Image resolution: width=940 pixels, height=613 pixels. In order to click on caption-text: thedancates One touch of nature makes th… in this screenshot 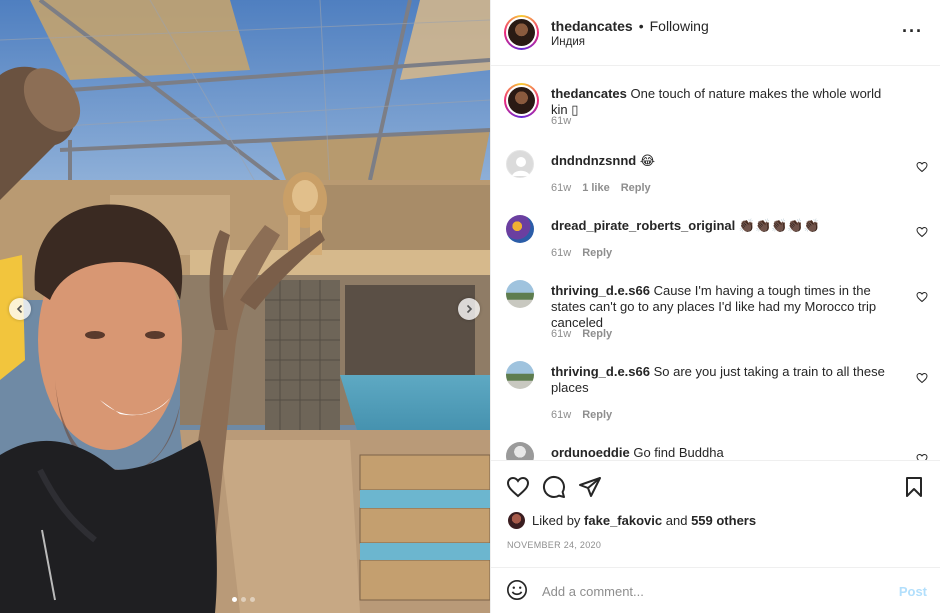, I will do `click(725, 102)`.